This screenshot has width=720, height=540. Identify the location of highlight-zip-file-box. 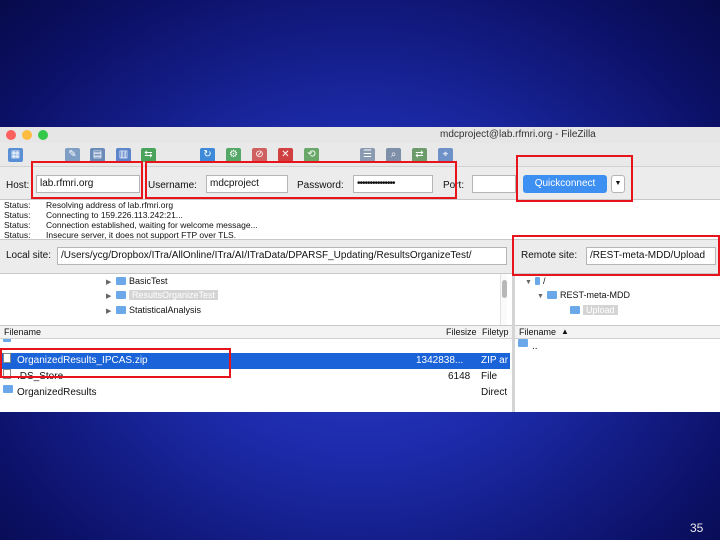
(115, 363).